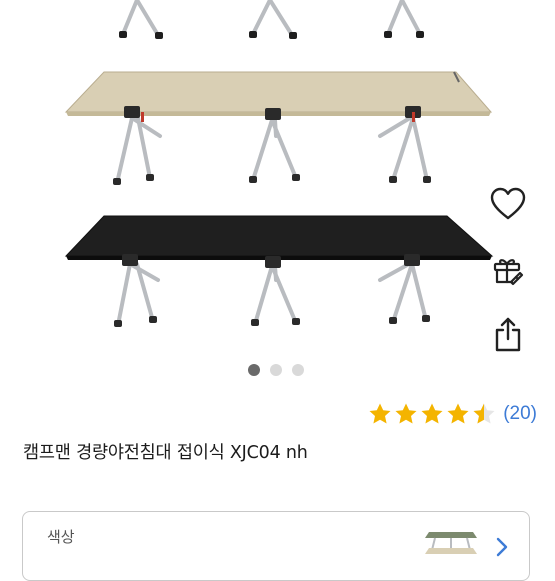 Image resolution: width=555 pixels, height=581 pixels. I want to click on review-count-link: (20), so click(520, 414).